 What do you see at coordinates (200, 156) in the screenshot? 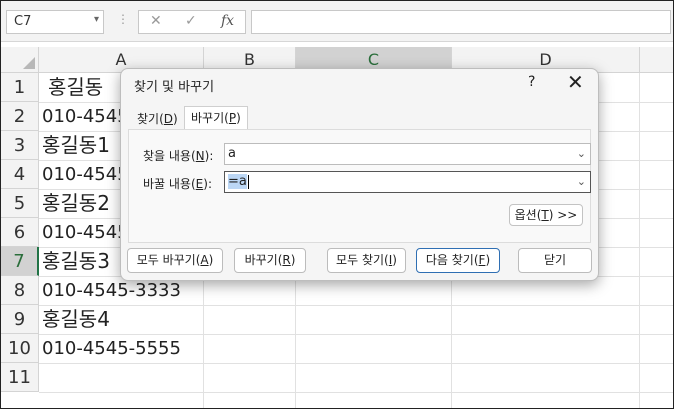
I see `find-label-key: N` at bounding box center [200, 156].